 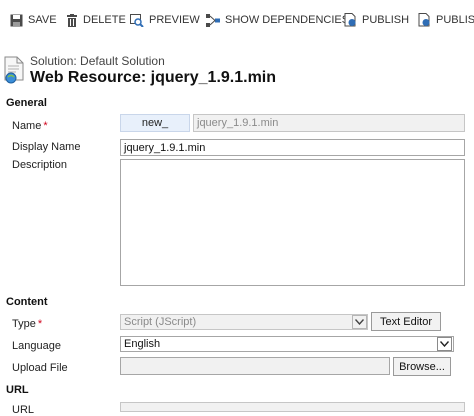 What do you see at coordinates (27, 302) in the screenshot?
I see `section-content: Content` at bounding box center [27, 302].